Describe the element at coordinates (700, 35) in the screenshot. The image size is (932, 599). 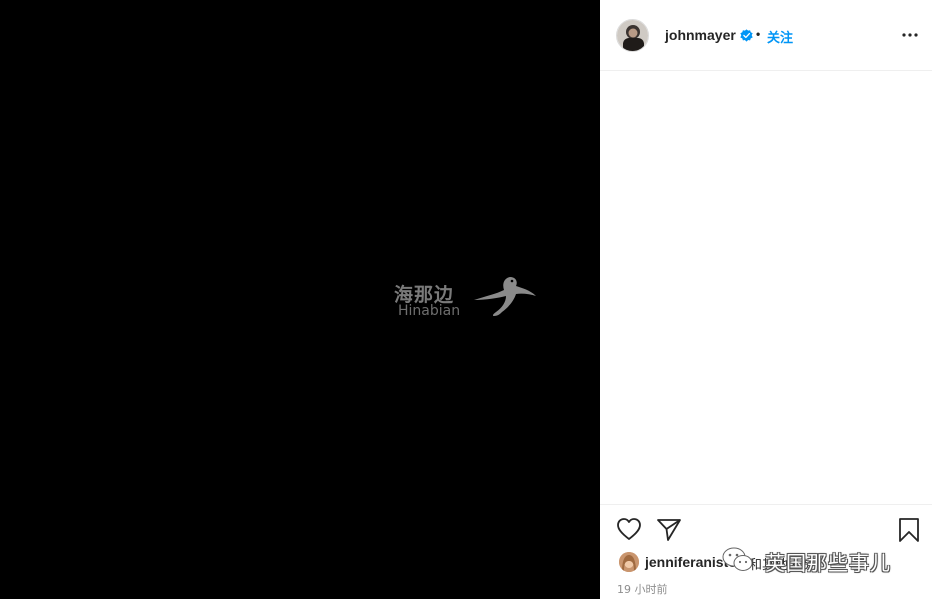
I see `author-username: johnmayer` at that location.